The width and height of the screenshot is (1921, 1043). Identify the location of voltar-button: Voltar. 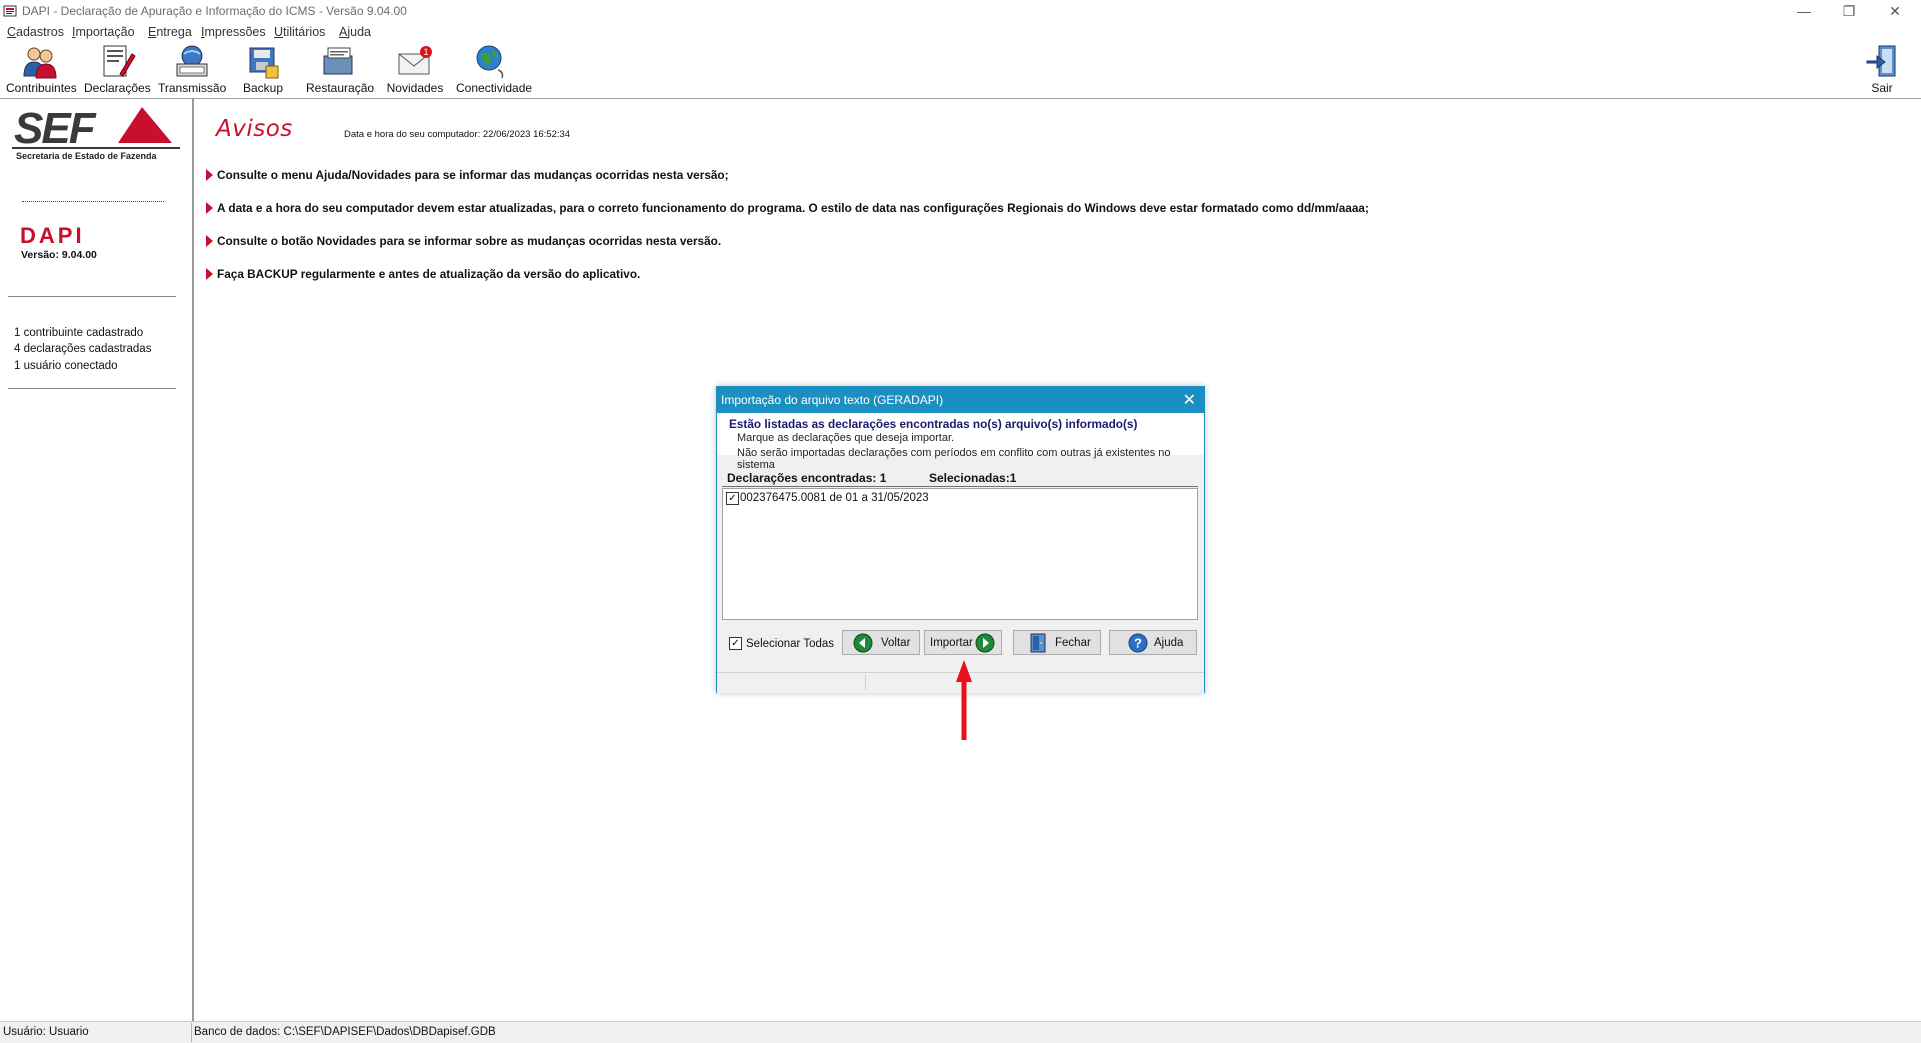
(881, 642).